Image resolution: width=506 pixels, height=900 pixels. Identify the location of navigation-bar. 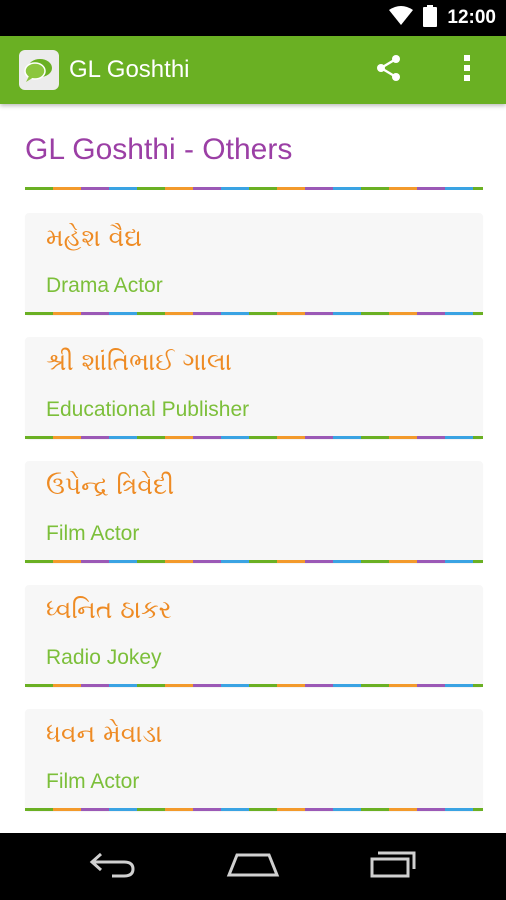
(253, 866).